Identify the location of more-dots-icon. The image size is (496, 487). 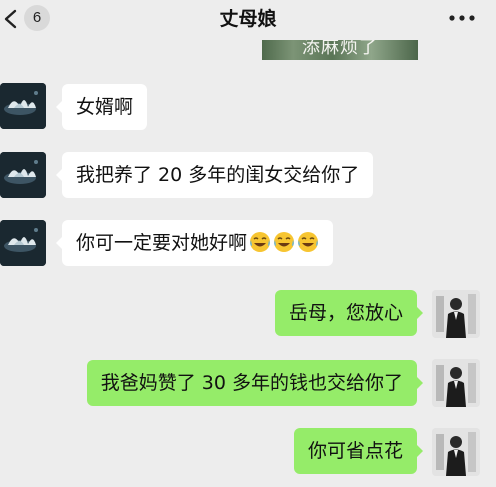
(462, 18).